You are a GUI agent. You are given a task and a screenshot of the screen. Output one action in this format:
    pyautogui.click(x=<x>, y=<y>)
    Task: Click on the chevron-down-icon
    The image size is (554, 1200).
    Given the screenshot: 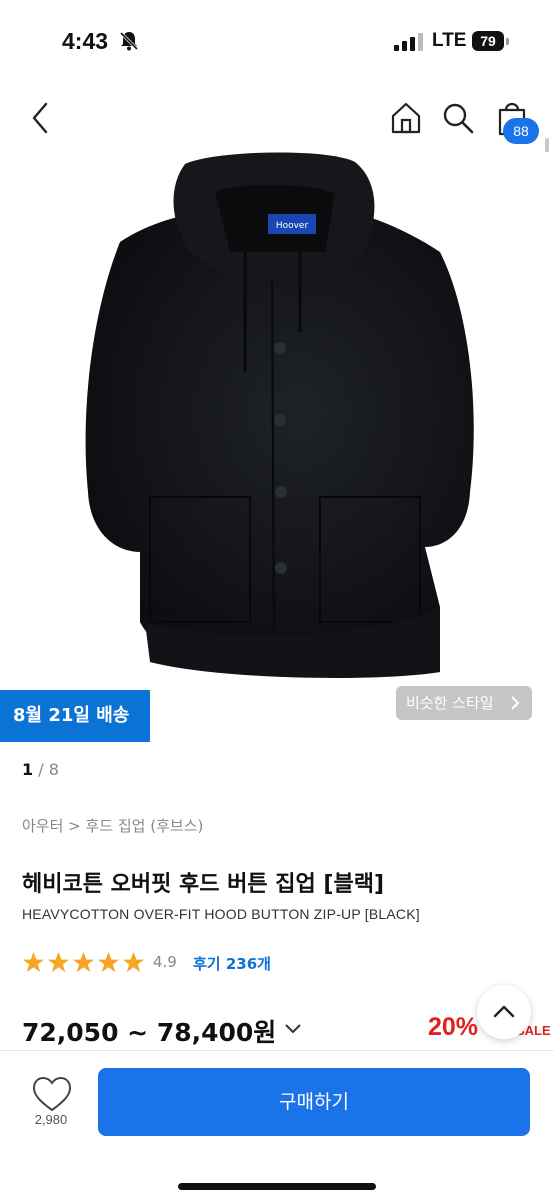 What is the action you would take?
    pyautogui.click(x=293, y=1029)
    